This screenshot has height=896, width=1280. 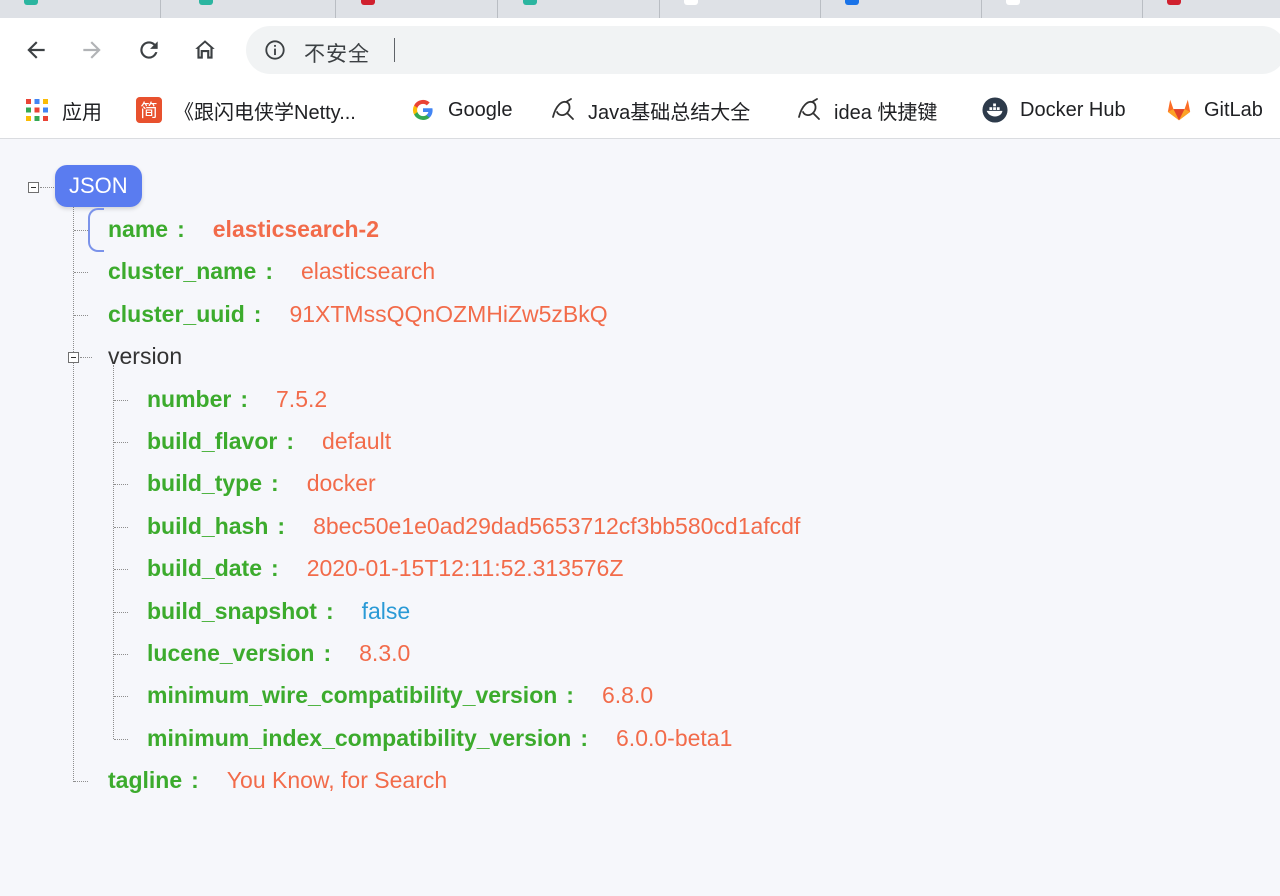 What do you see at coordinates (669, 112) in the screenshot?
I see `bookmark-label: Java基础总结大全` at bounding box center [669, 112].